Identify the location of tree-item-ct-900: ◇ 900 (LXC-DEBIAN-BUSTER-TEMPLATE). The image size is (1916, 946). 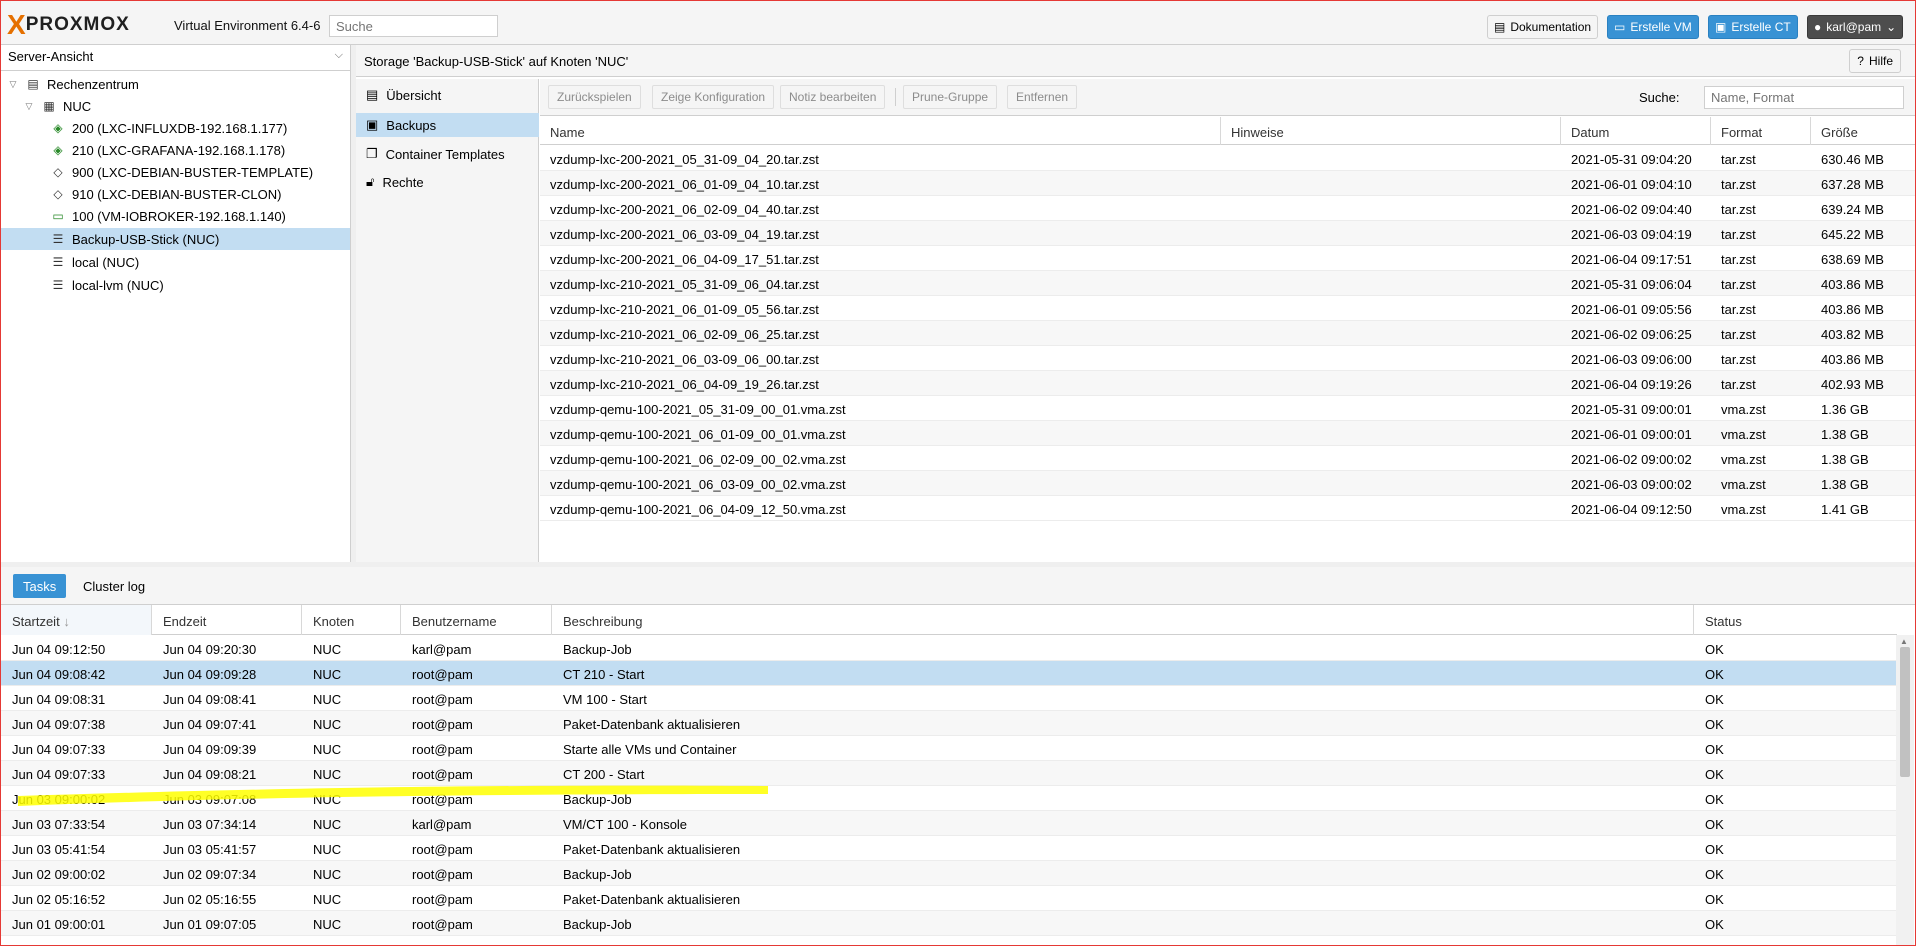
(181, 172).